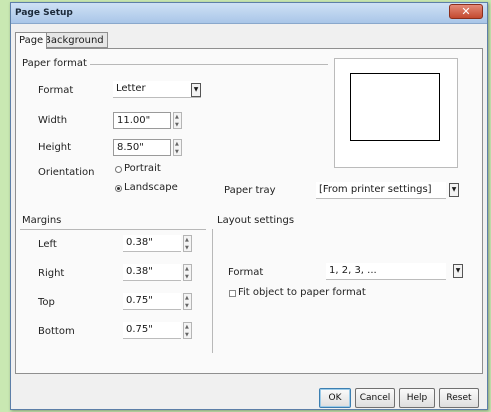 Image resolution: width=491 pixels, height=412 pixels. What do you see at coordinates (53, 120) in the screenshot?
I see `width-label: Width` at bounding box center [53, 120].